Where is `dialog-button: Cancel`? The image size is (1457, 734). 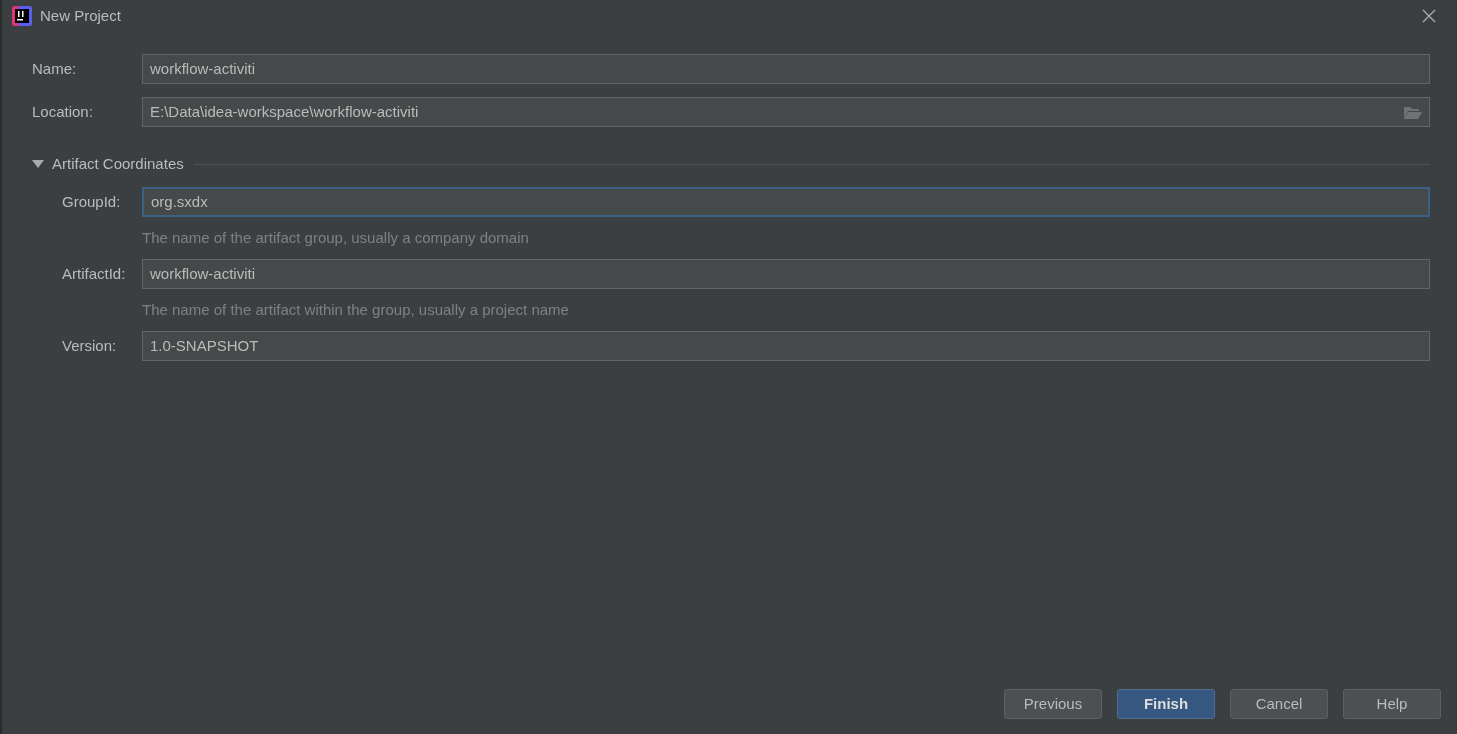
dialog-button: Cancel is located at coordinates (1279, 704).